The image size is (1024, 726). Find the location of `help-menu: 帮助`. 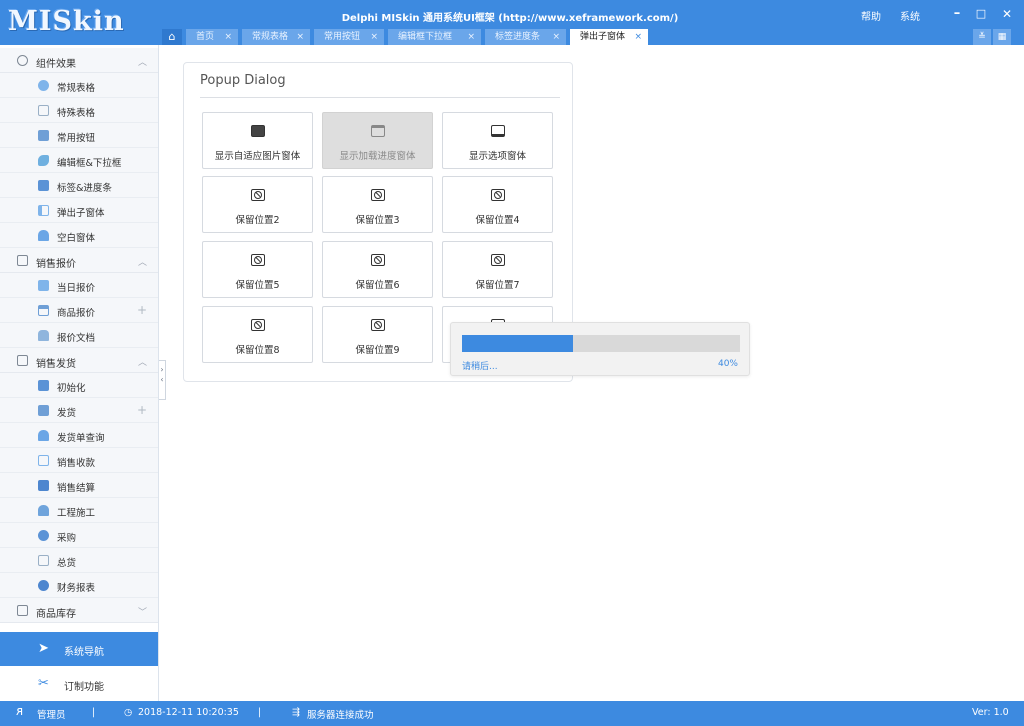

help-menu: 帮助 is located at coordinates (871, 15).